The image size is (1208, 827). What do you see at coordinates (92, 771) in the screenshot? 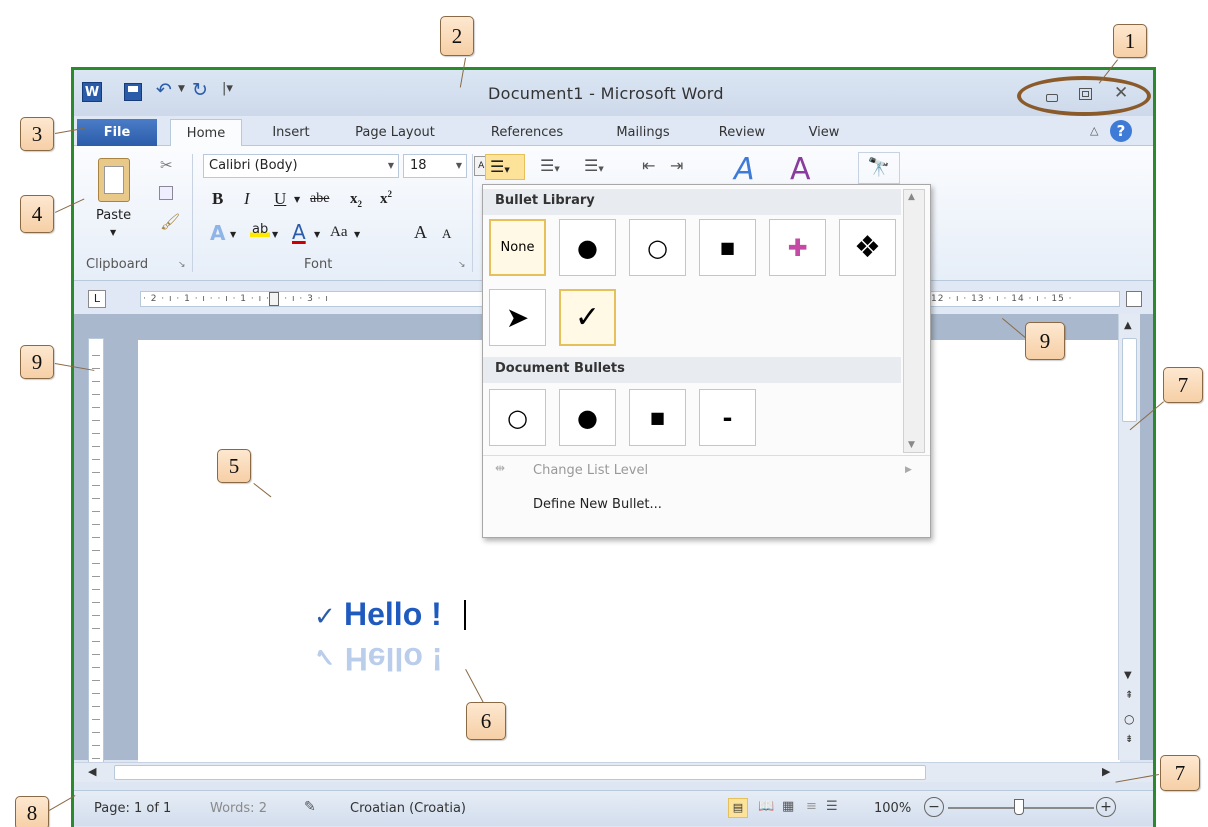
I see `scroll-left-icon: ◀` at bounding box center [92, 771].